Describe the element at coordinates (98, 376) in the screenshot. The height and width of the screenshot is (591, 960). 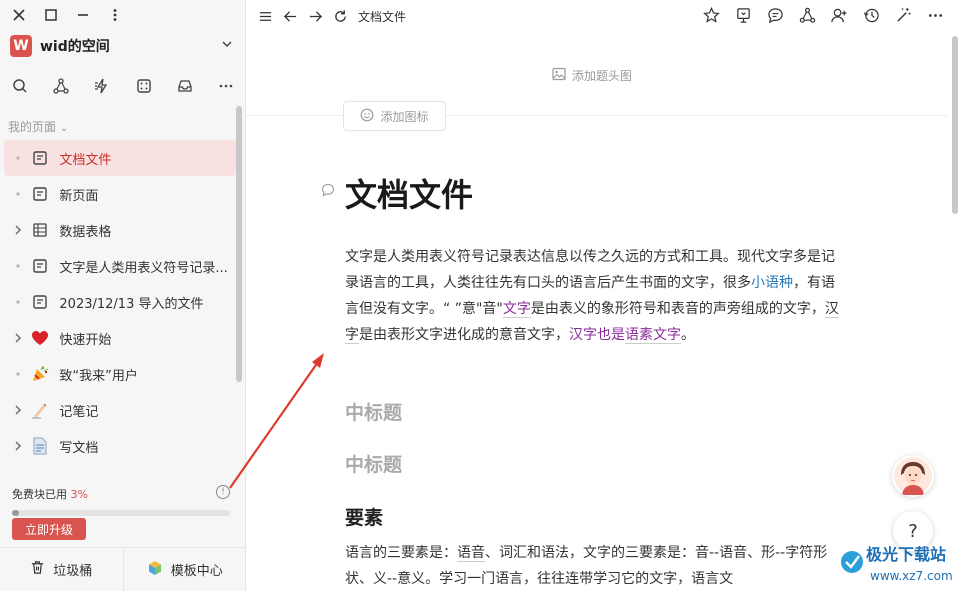
I see `sidebar-item-label: 致“我来”用户` at that location.